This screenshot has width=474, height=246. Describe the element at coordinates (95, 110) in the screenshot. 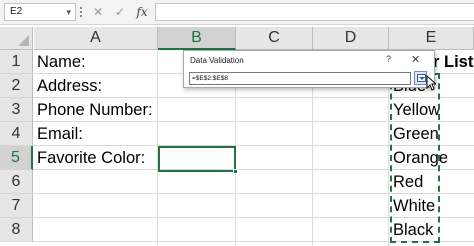

I see `cell-a3: Phone Number:` at that location.